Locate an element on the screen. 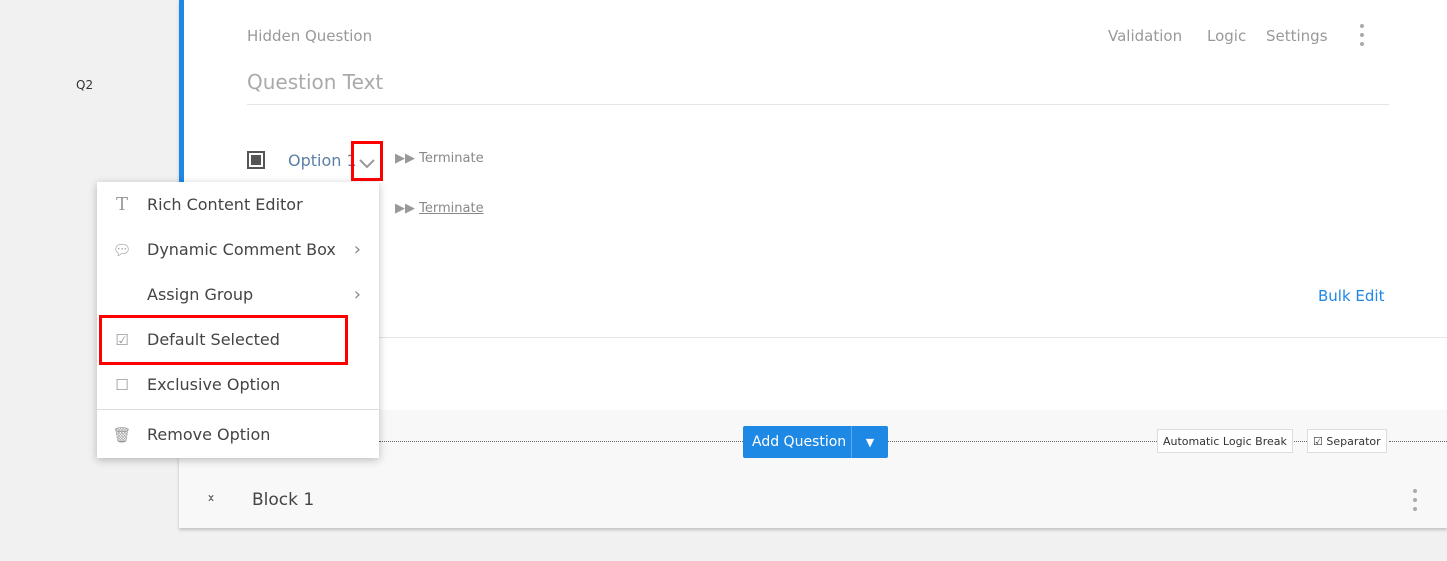 This screenshot has height=561, width=1447. more-options-icon is located at coordinates (1362, 35).